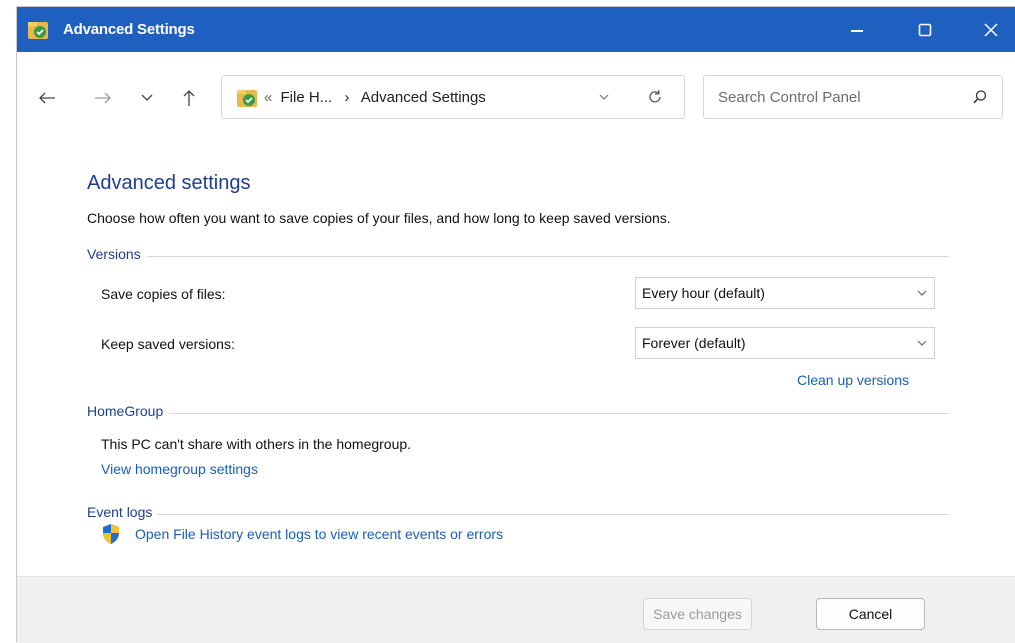 The height and width of the screenshot is (643, 1015). What do you see at coordinates (853, 380) in the screenshot?
I see `clean-up-versions-link: Clean up versions` at bounding box center [853, 380].